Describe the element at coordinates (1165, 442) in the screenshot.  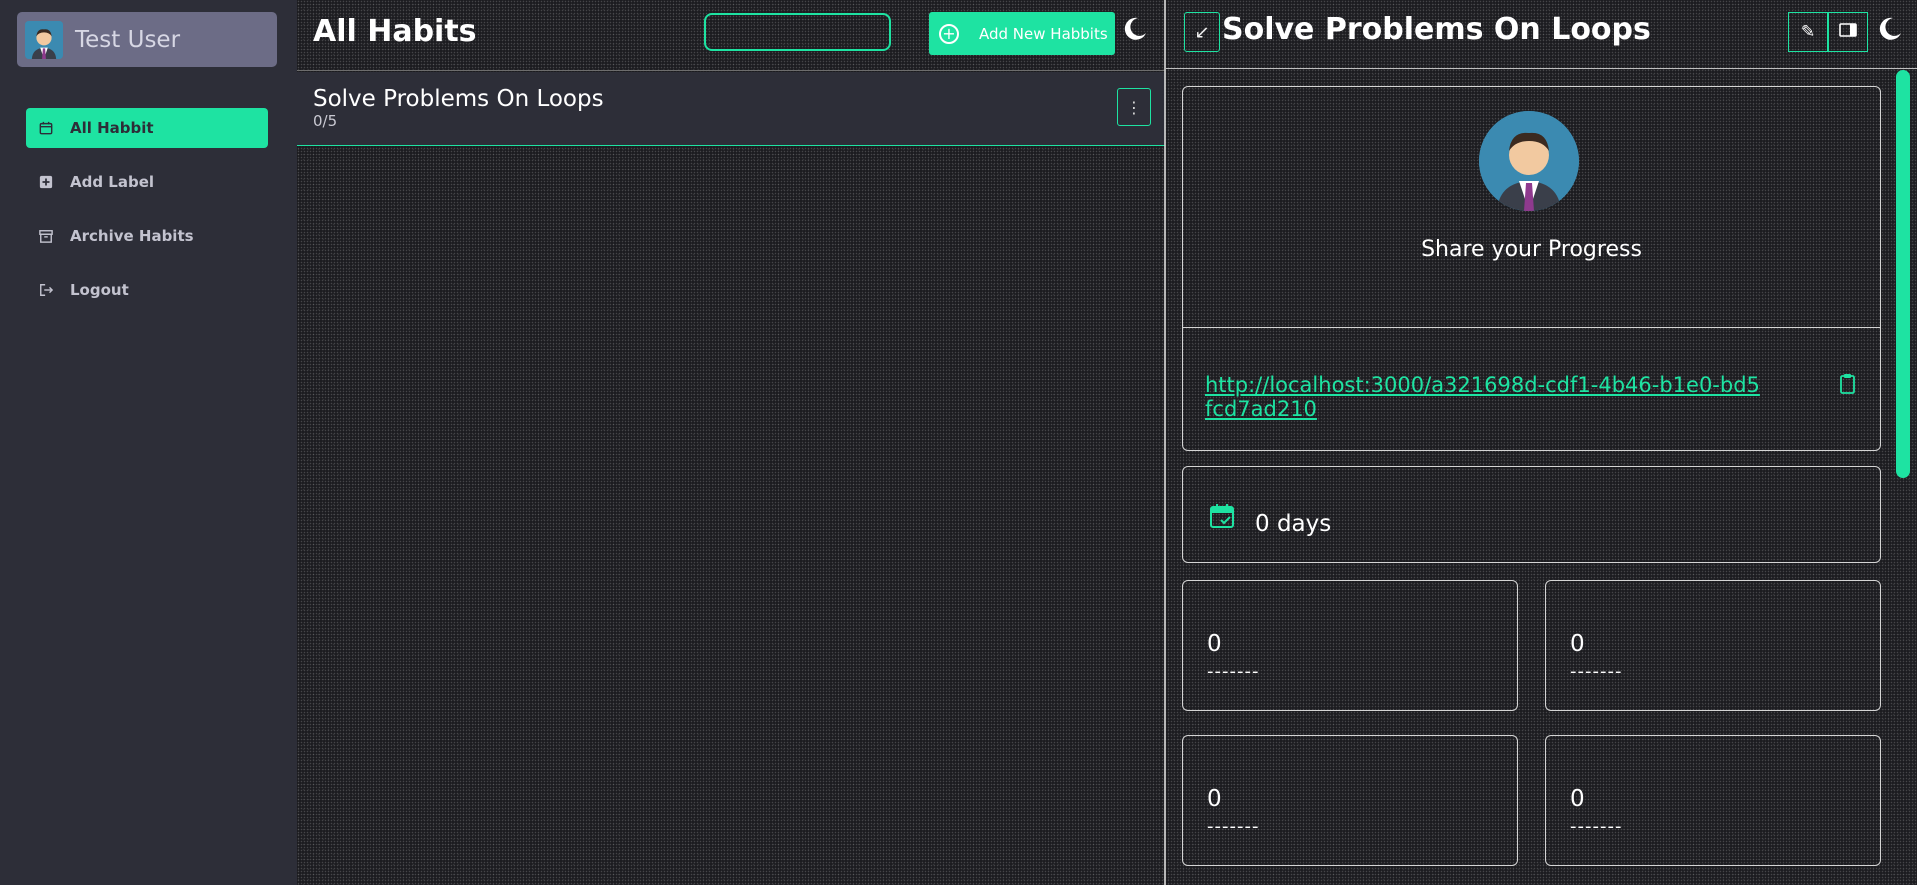
I see `column-divider` at that location.